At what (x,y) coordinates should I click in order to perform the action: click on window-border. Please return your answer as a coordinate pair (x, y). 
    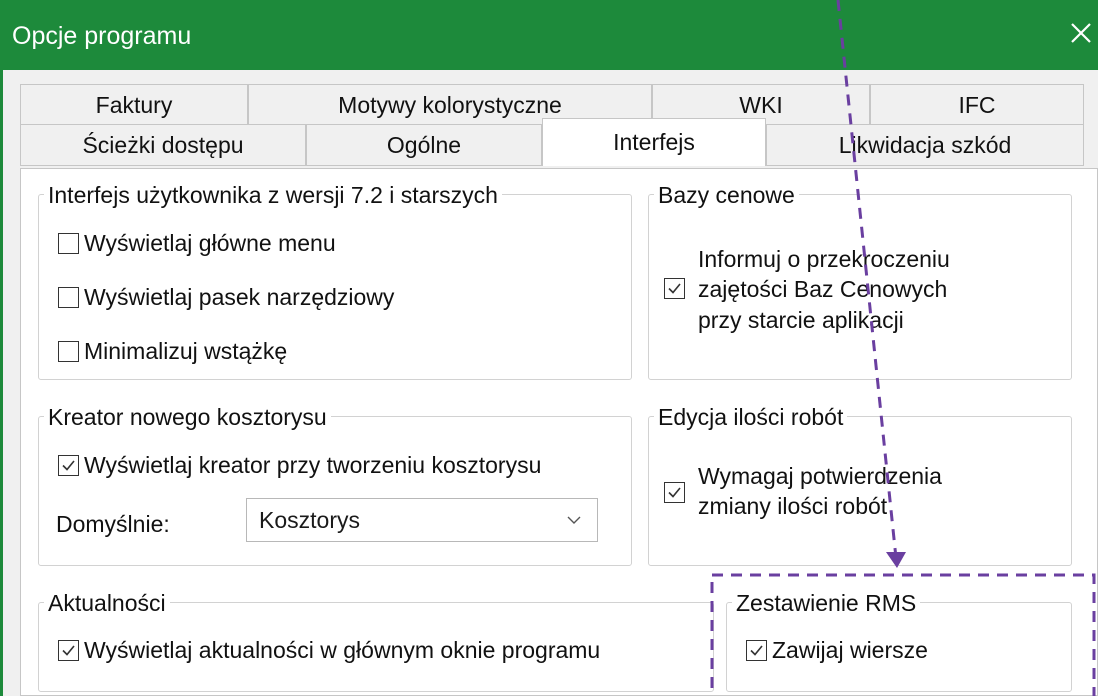
    Looking at the image, I should click on (1, 383).